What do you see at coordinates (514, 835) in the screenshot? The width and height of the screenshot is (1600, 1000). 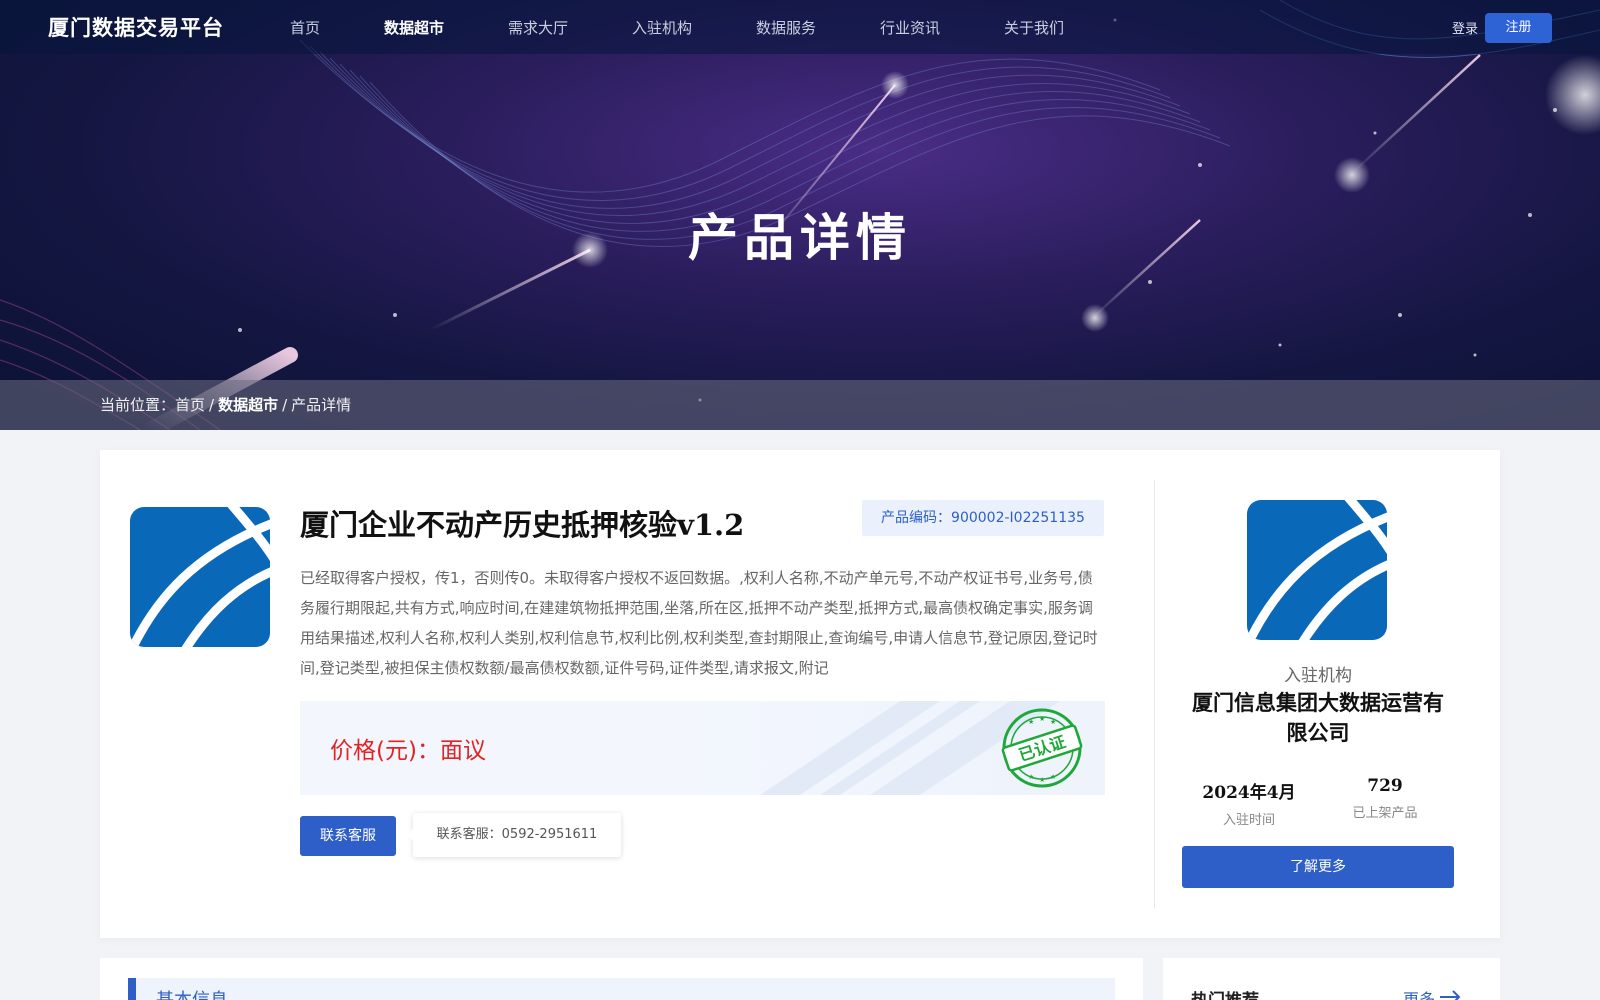 I see `contact-phone-tooltip: 联系客服：0592-2951611` at bounding box center [514, 835].